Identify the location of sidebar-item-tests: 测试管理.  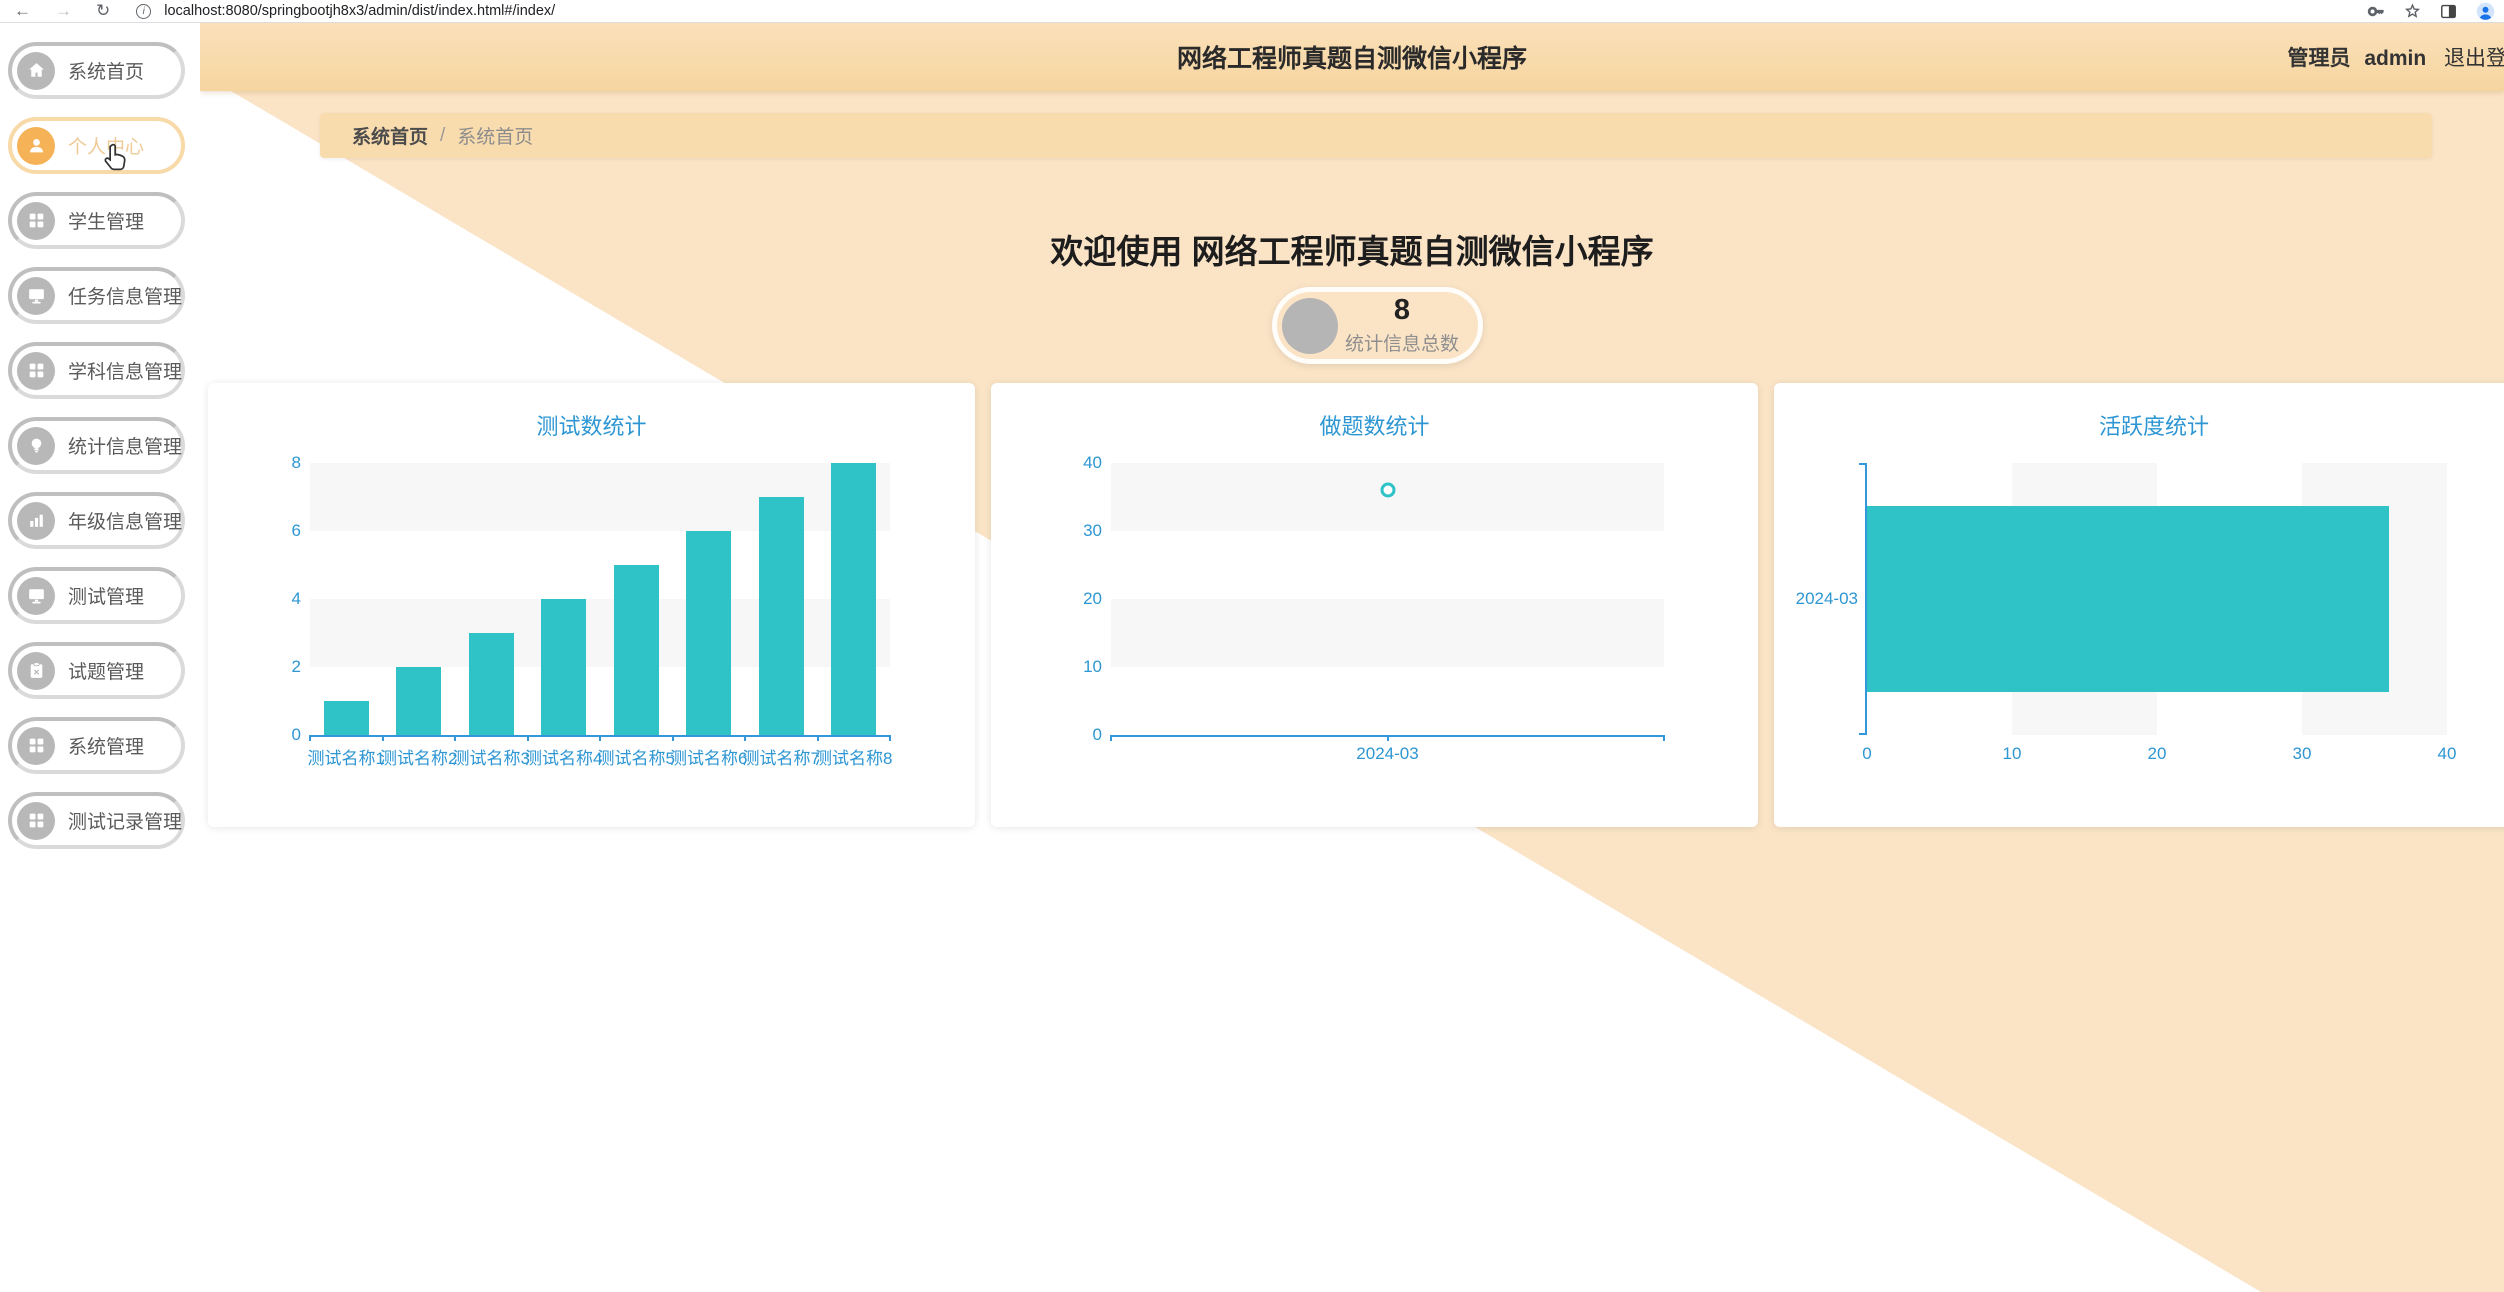
(96, 595).